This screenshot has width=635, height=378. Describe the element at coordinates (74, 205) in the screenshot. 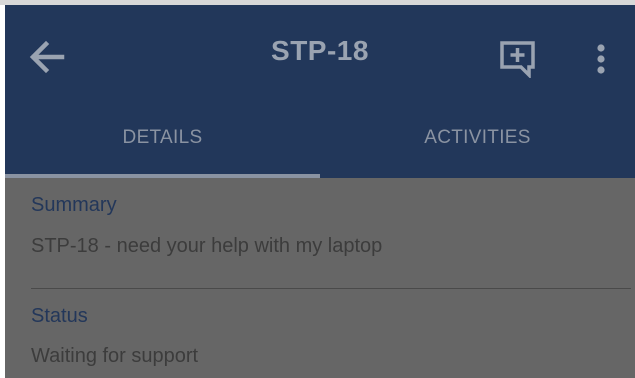

I see `summary-label: Summary` at that location.